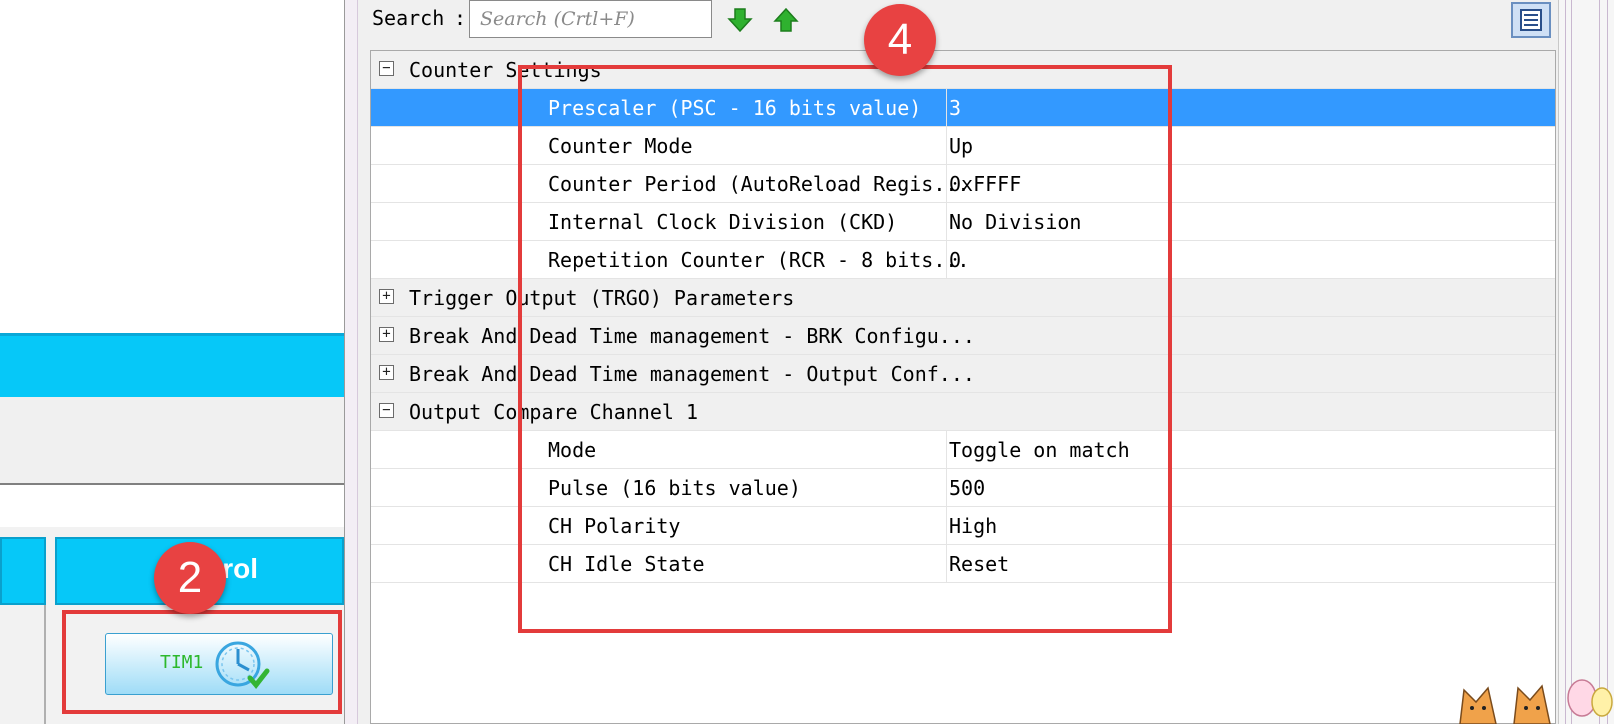  I want to click on column-divider, so click(45, 664).